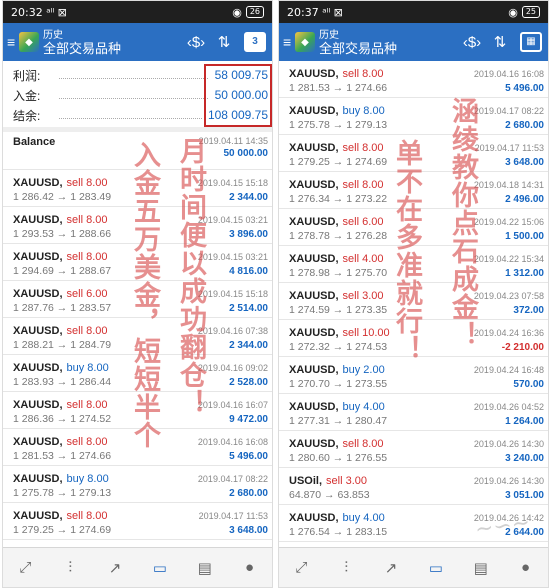  I want to click on balance-row: Balance 2019.04.11 14:35 50 000.00, so click(137, 151).